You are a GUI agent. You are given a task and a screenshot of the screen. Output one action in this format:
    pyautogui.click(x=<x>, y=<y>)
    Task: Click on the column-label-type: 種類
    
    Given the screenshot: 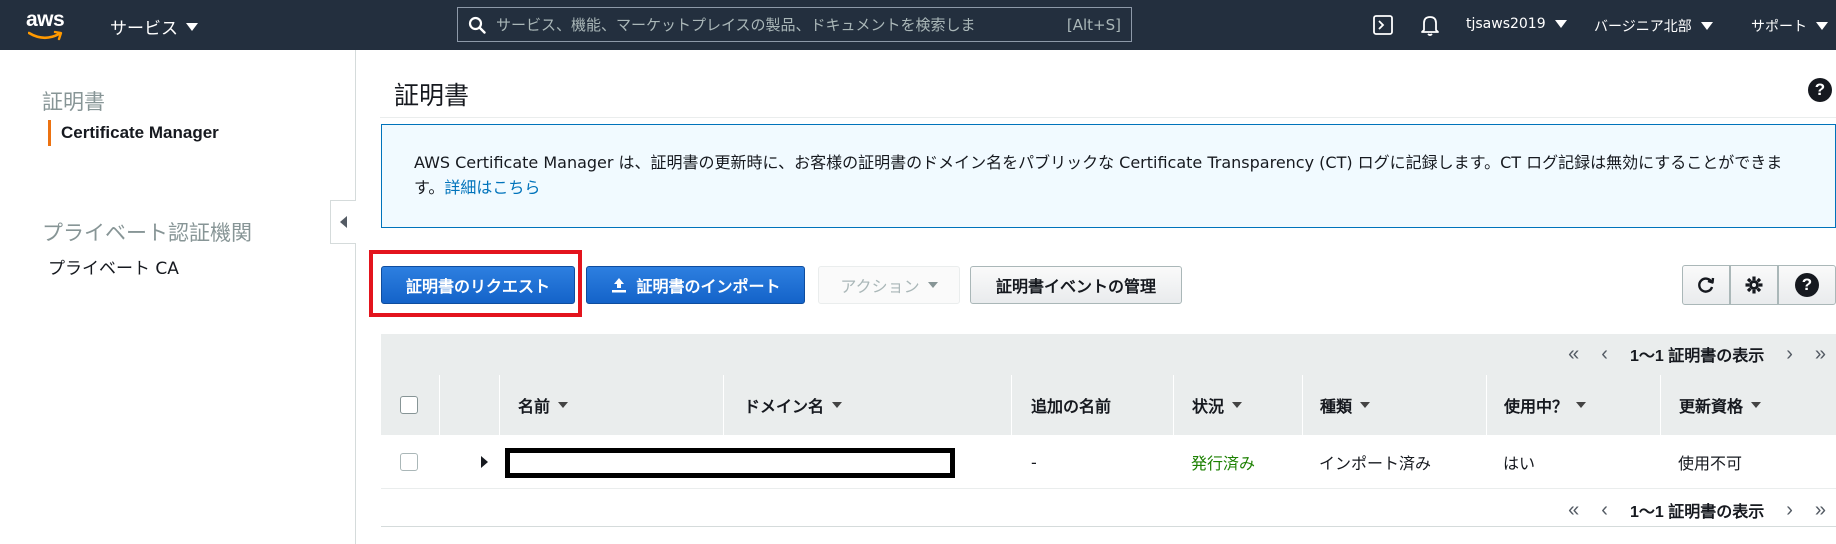 What is the action you would take?
    pyautogui.click(x=1336, y=407)
    